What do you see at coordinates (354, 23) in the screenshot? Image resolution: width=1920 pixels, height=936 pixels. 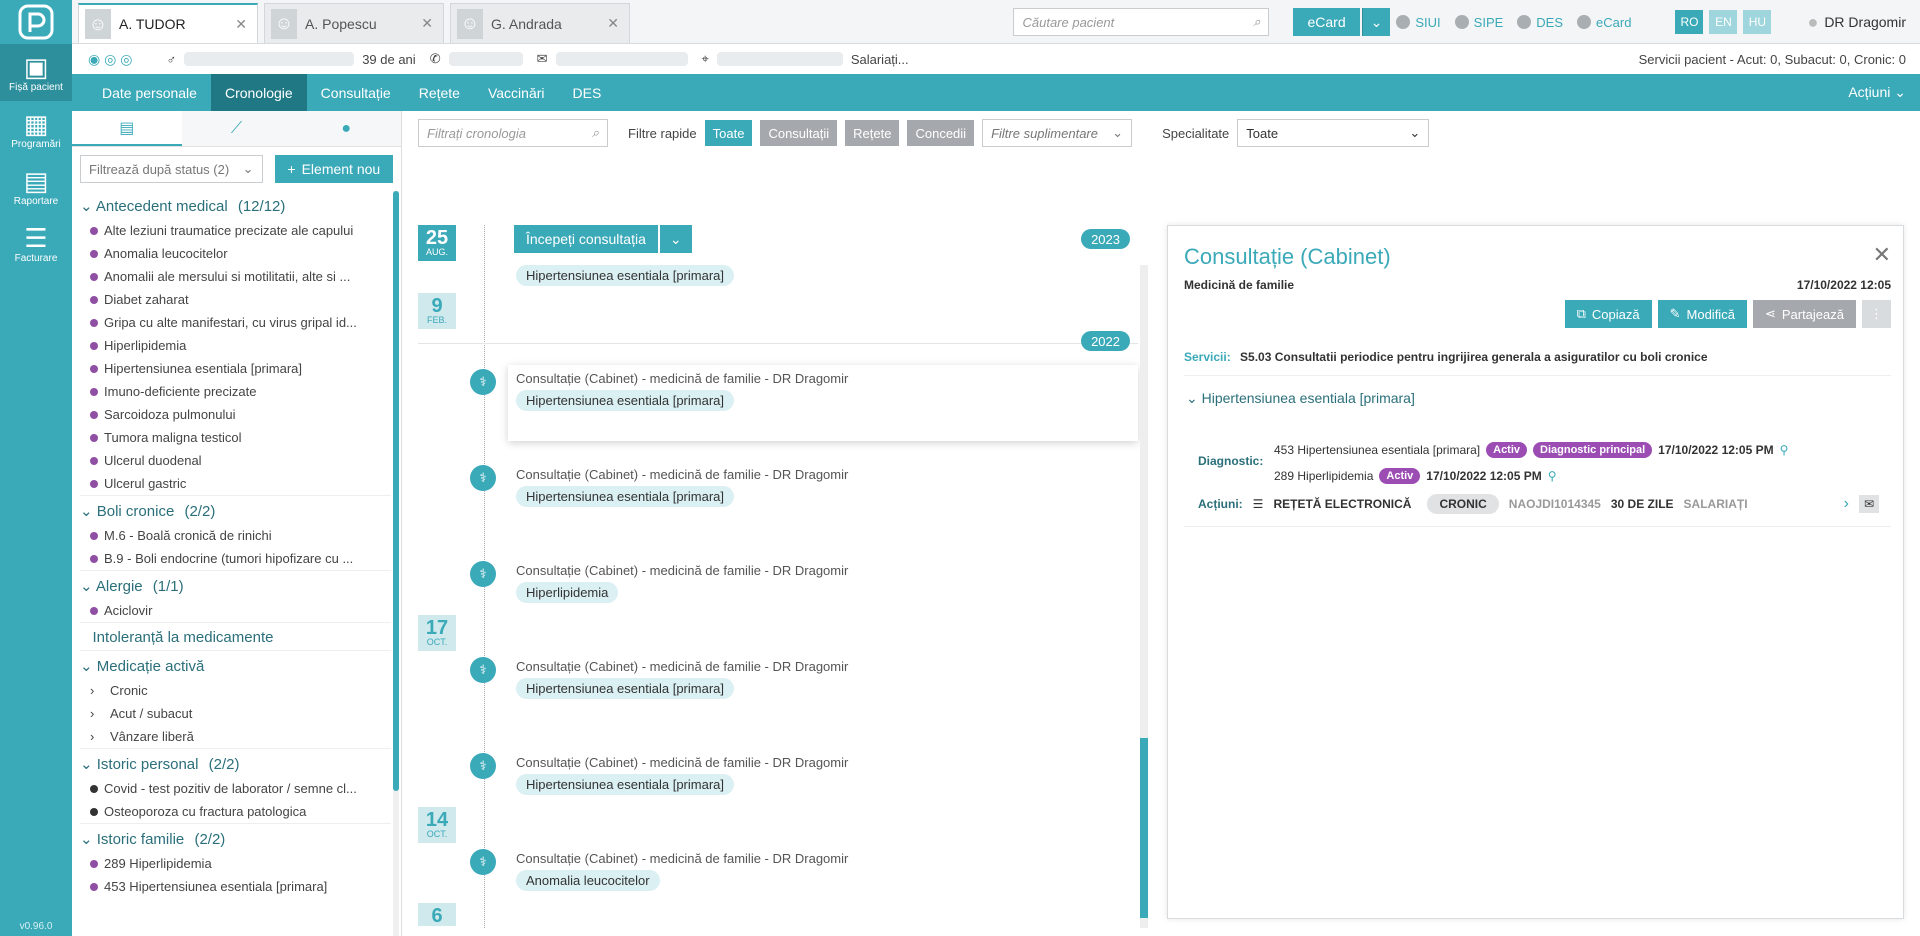 I see `patient-tab-popescu: ☺ A. Popescu ✕` at bounding box center [354, 23].